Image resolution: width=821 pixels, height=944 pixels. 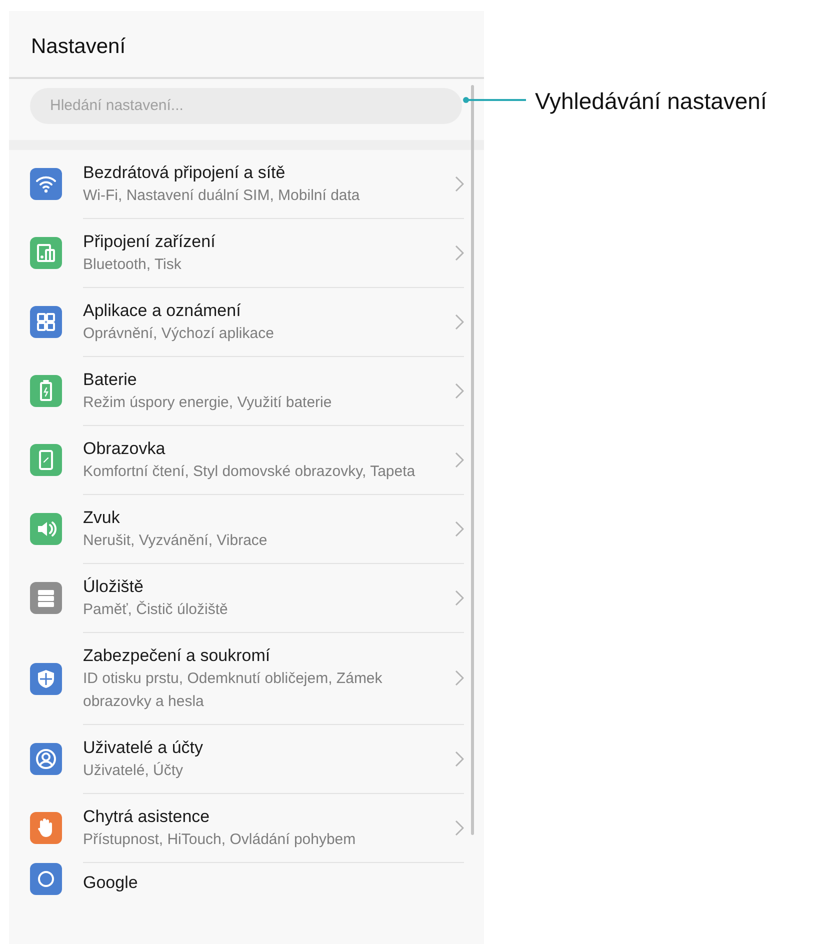 I want to click on item-subtitle: Oprávnění, Výchozí aplikace, so click(x=179, y=334).